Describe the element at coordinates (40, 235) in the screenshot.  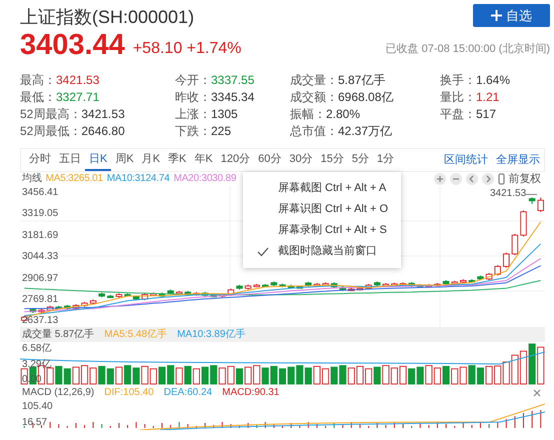
I see `price-axis-label: 3181.69` at that location.